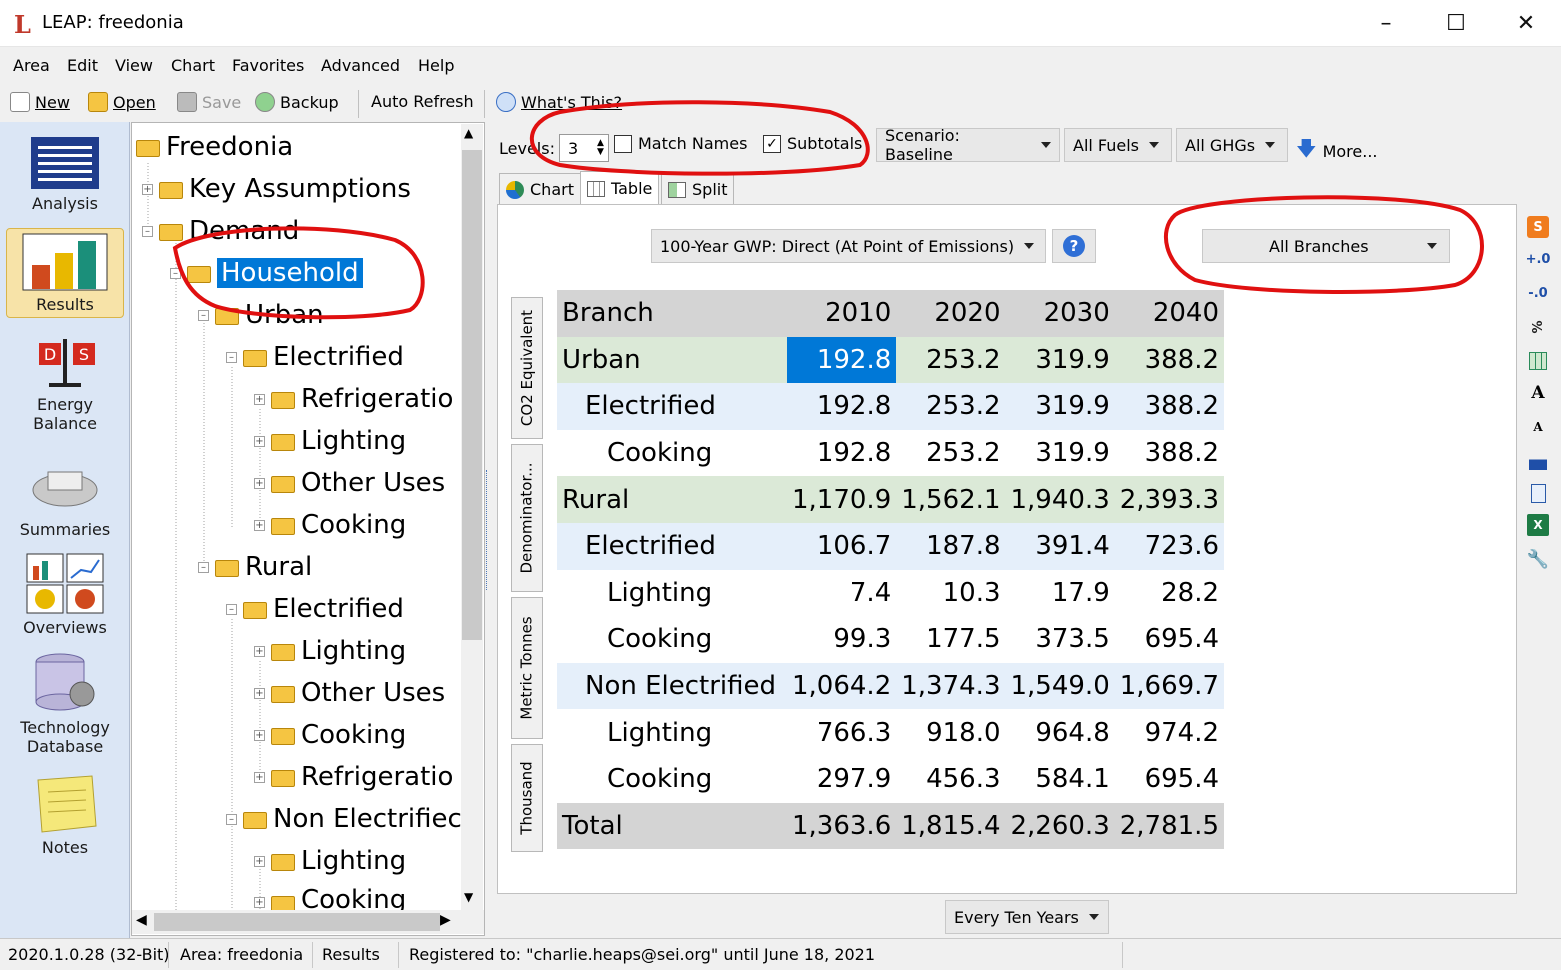 The width and height of the screenshot is (1561, 970). What do you see at coordinates (1060, 732) in the screenshot?
I see `value-cell: 964.8` at bounding box center [1060, 732].